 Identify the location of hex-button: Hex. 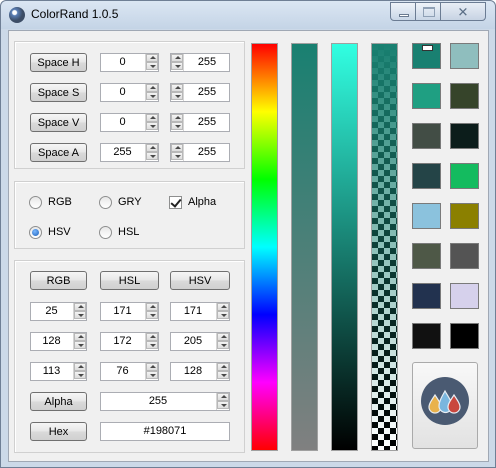
(58, 431).